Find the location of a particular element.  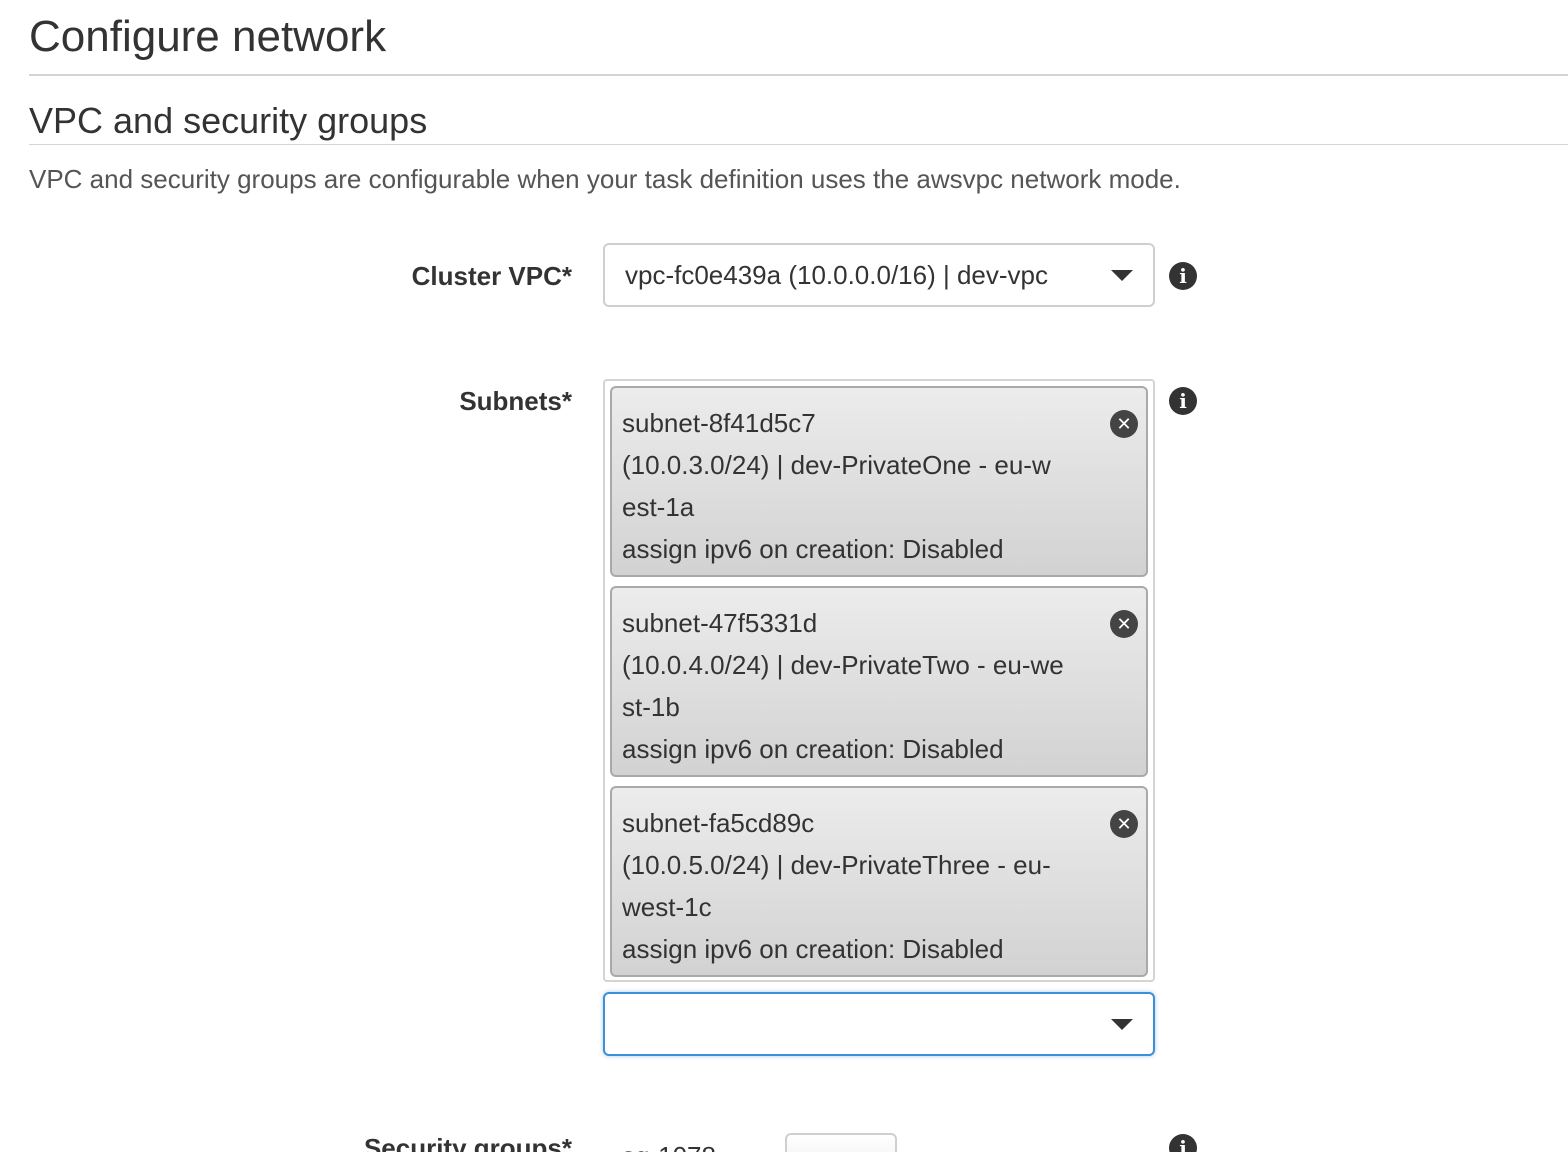

security-groups-edit-button is located at coordinates (841, 1142).